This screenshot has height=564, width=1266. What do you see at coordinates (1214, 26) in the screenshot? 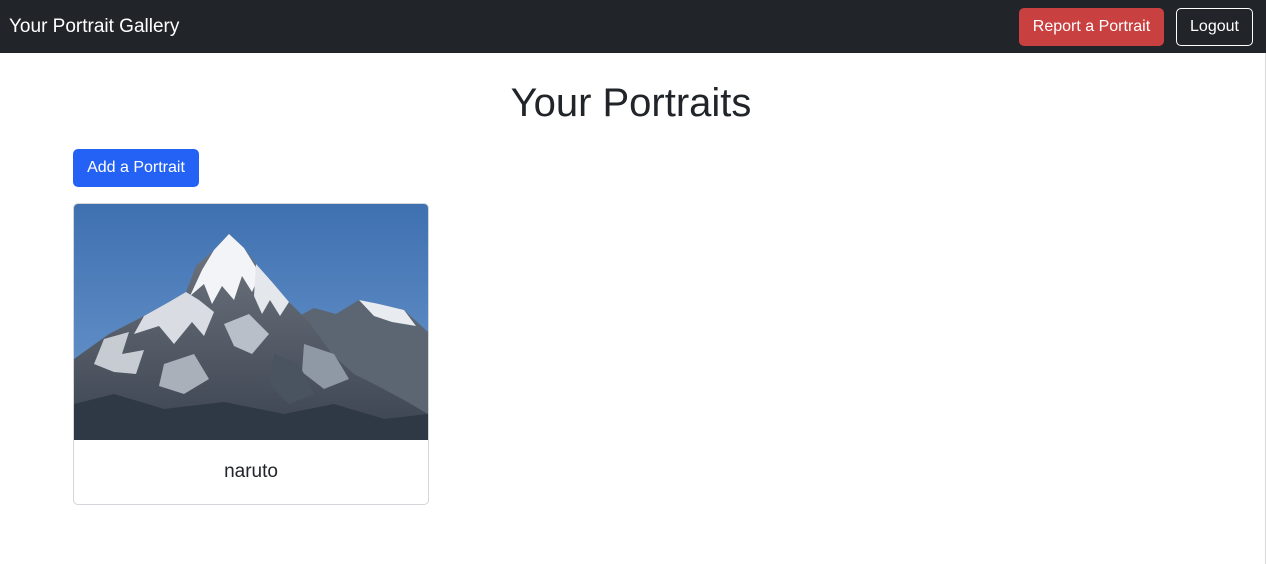
I see `logout-button: Logout` at bounding box center [1214, 26].